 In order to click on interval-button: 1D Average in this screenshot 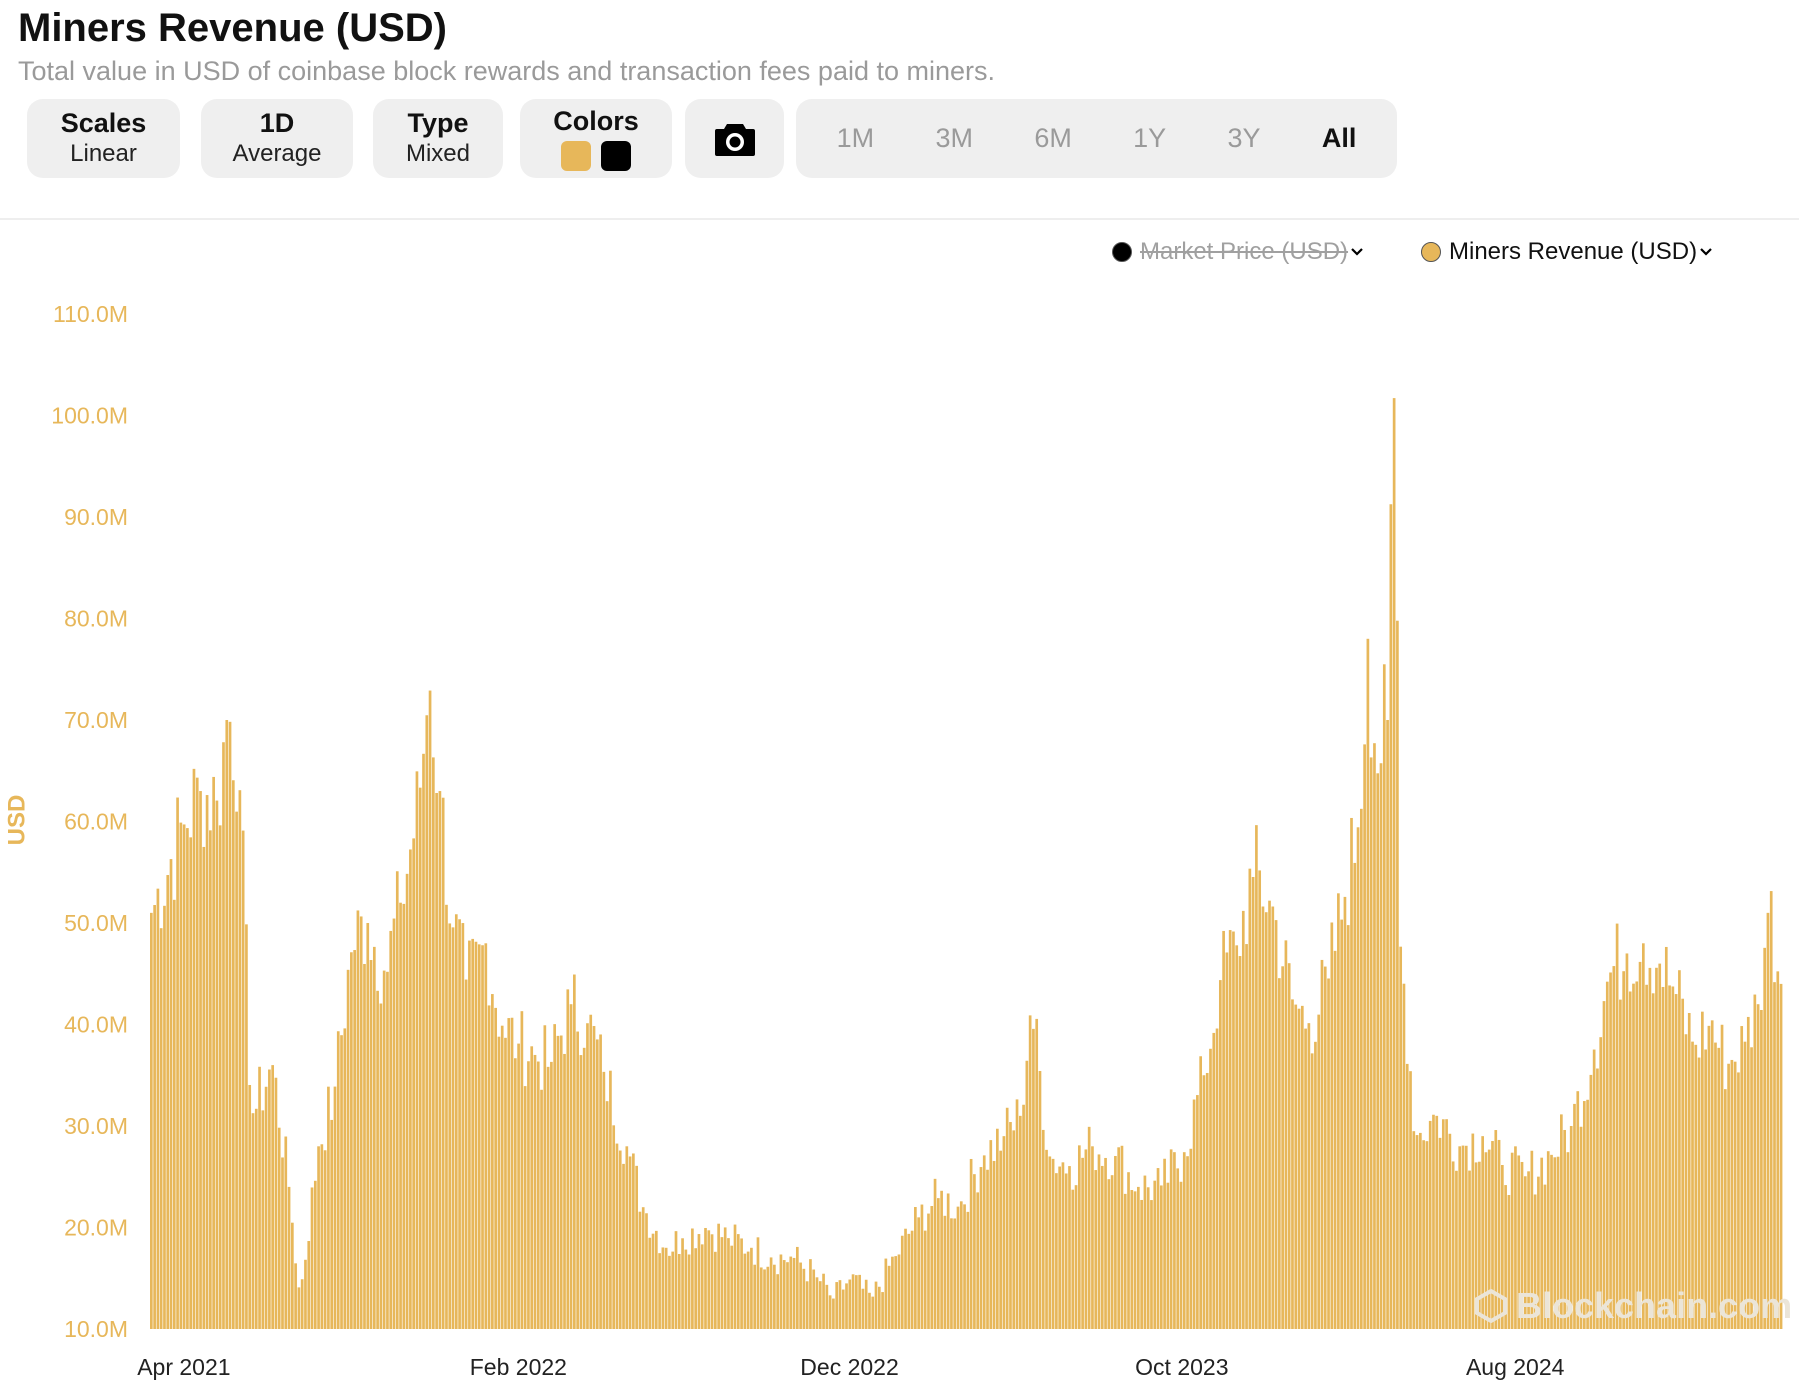, I will do `click(277, 138)`.